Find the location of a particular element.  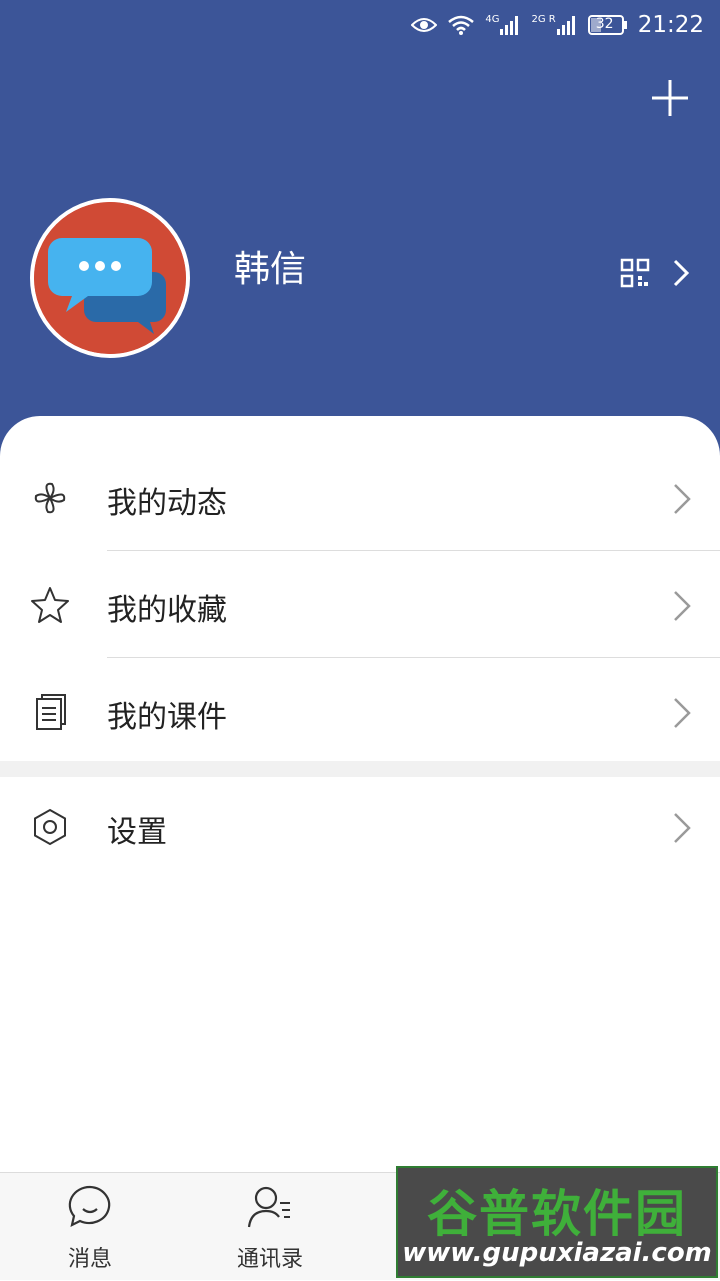

status-bar: 4G 2G R 32 21:22 is located at coordinates (565, 25).